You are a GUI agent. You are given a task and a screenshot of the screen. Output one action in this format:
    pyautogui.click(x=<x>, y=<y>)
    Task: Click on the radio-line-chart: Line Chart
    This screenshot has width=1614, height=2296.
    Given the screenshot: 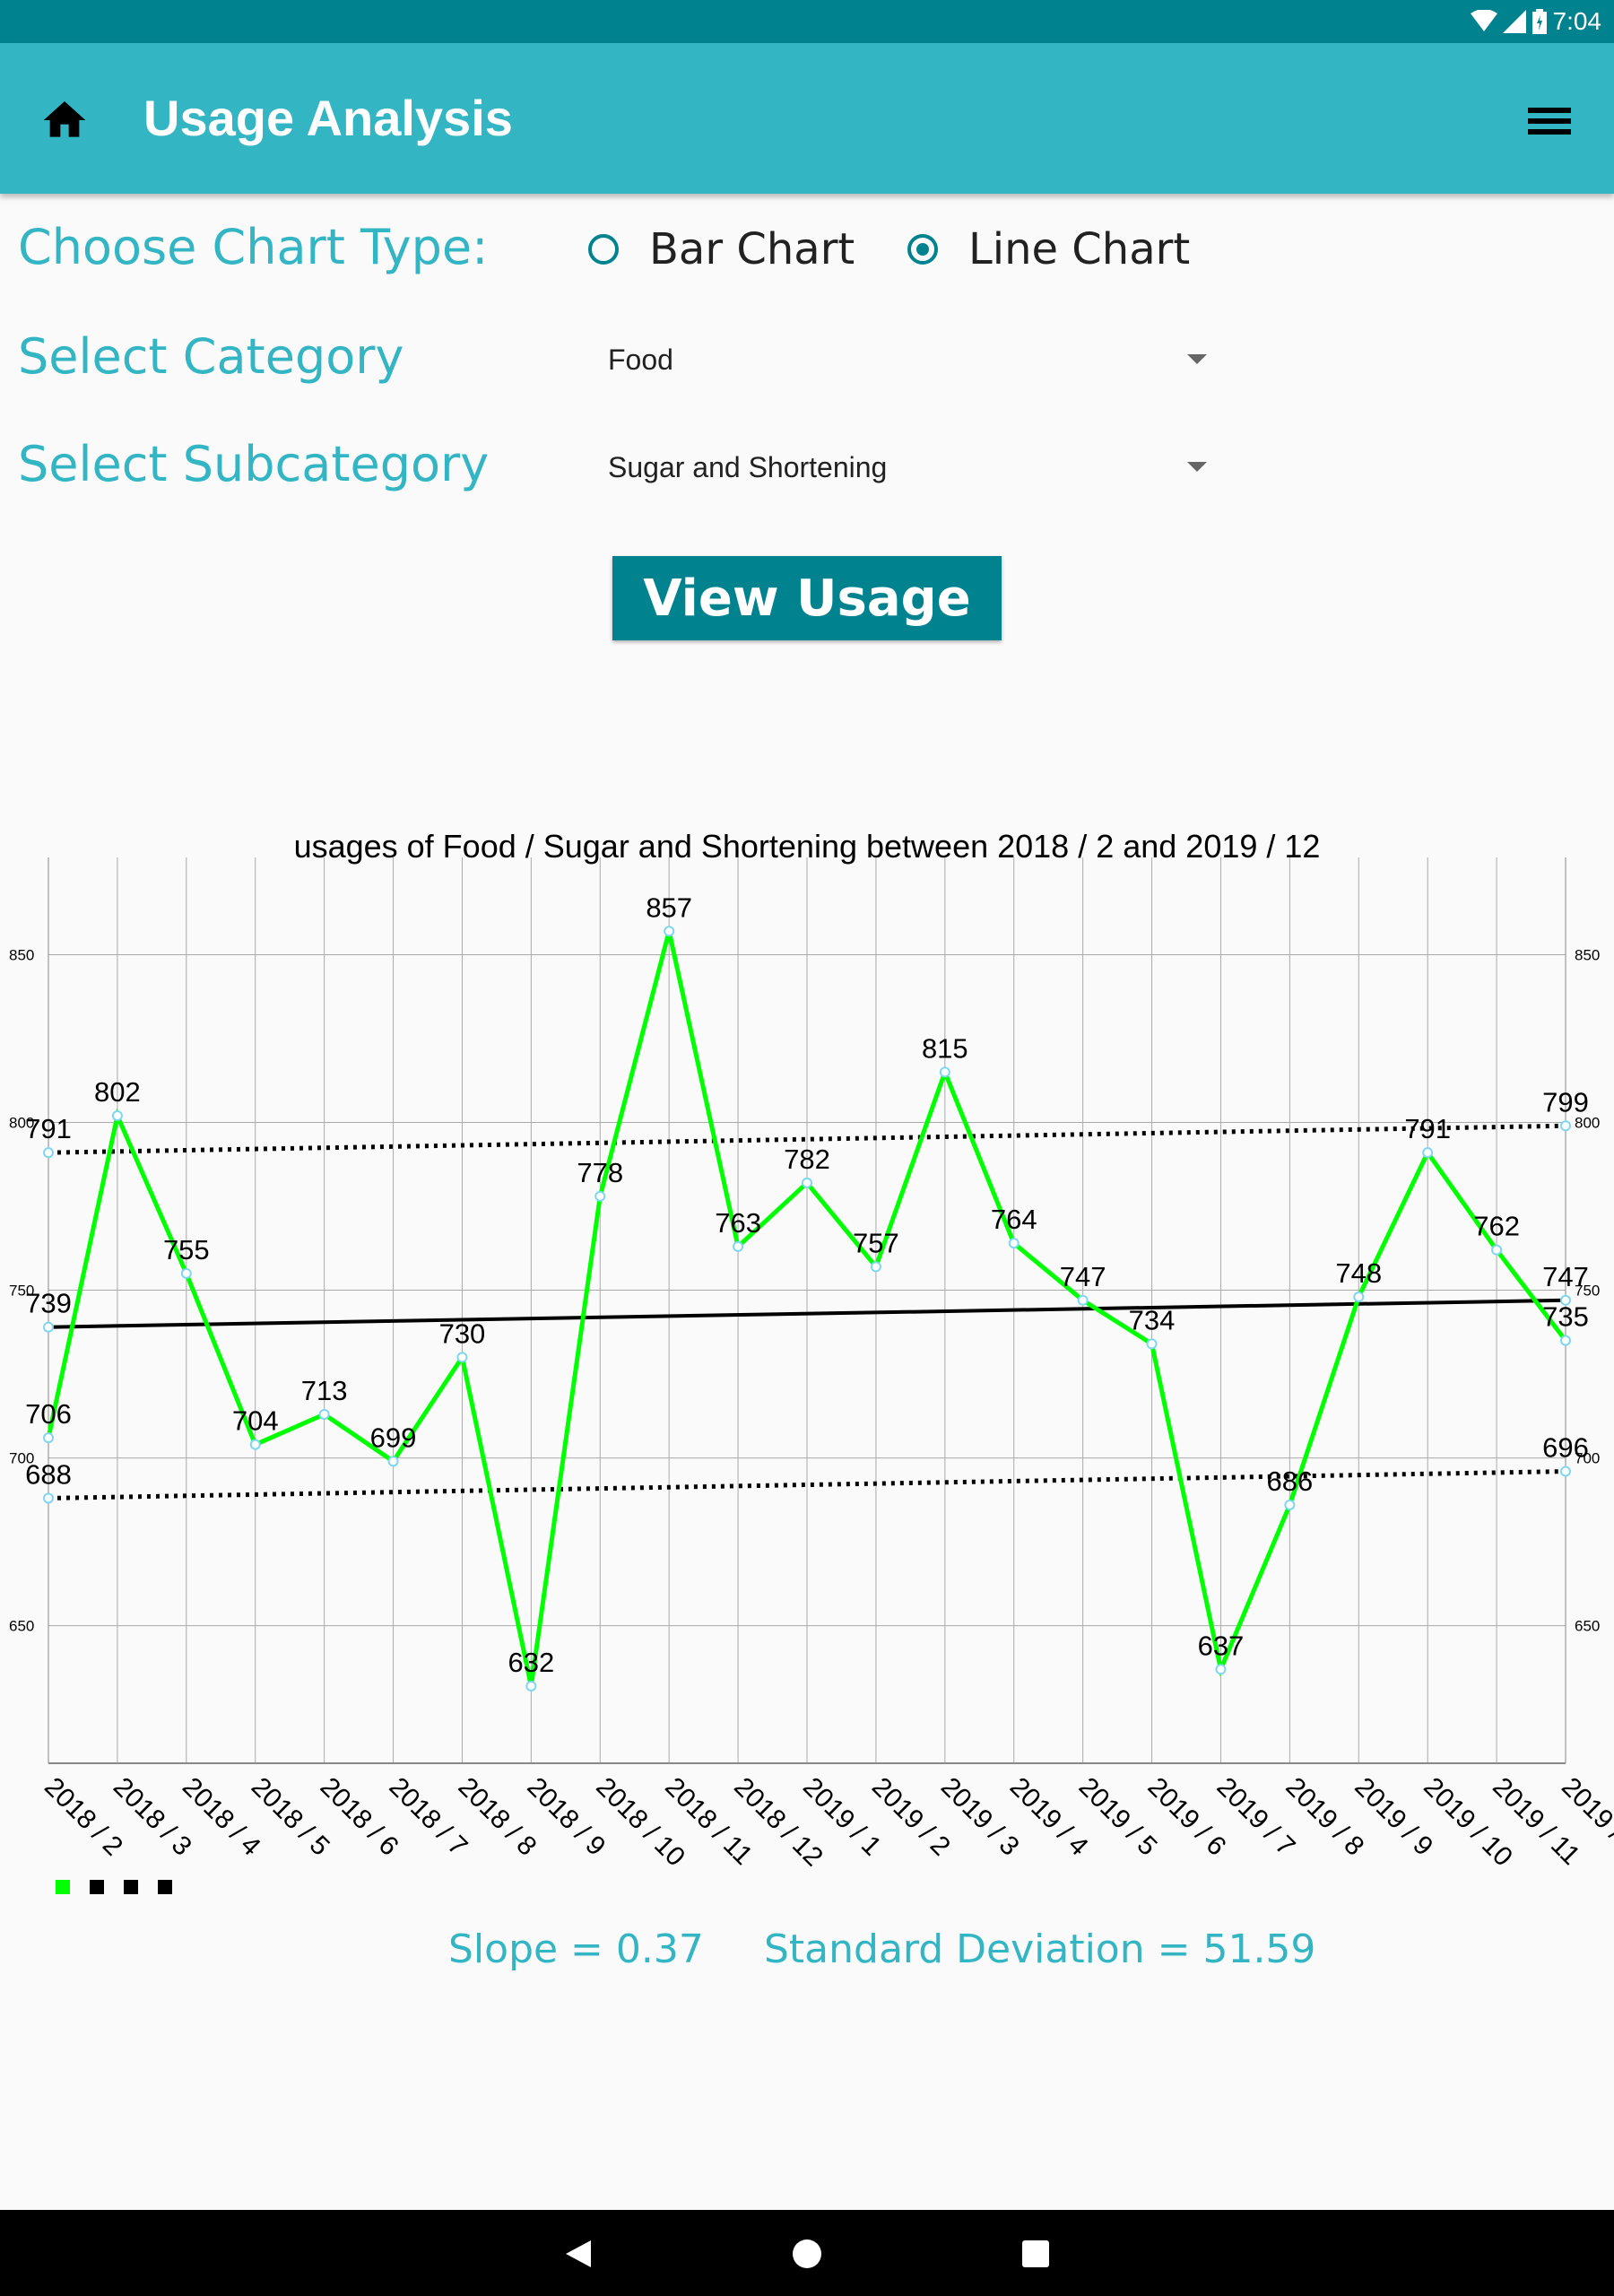 What is the action you would take?
    pyautogui.click(x=1048, y=249)
    